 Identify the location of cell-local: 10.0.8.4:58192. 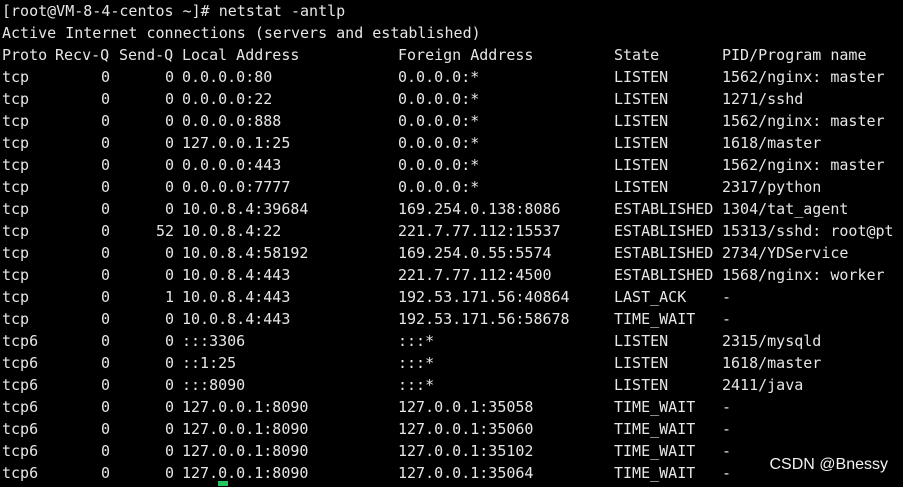
(245, 253).